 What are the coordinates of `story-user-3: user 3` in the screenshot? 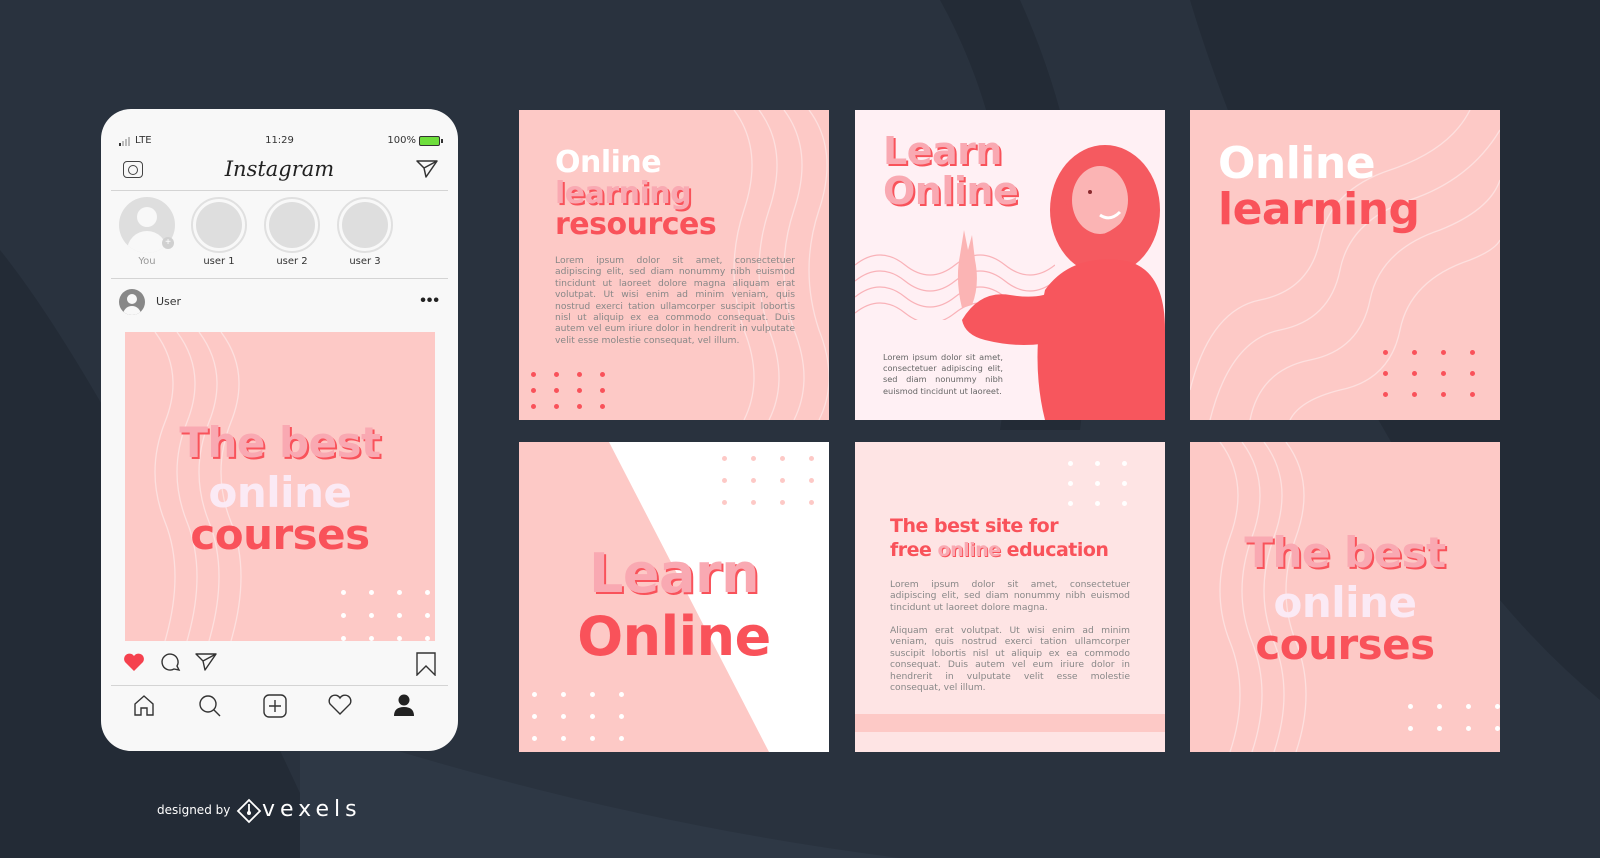 It's located at (365, 232).